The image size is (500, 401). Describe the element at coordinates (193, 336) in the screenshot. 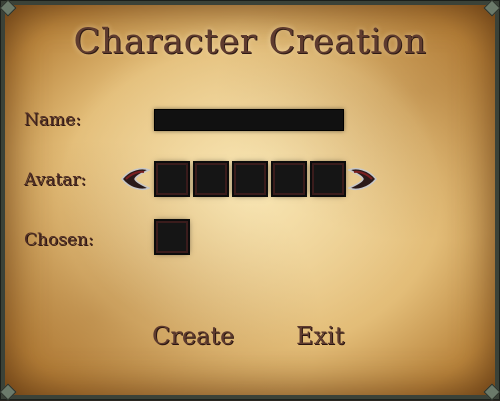

I see `create-button: Create` at that location.